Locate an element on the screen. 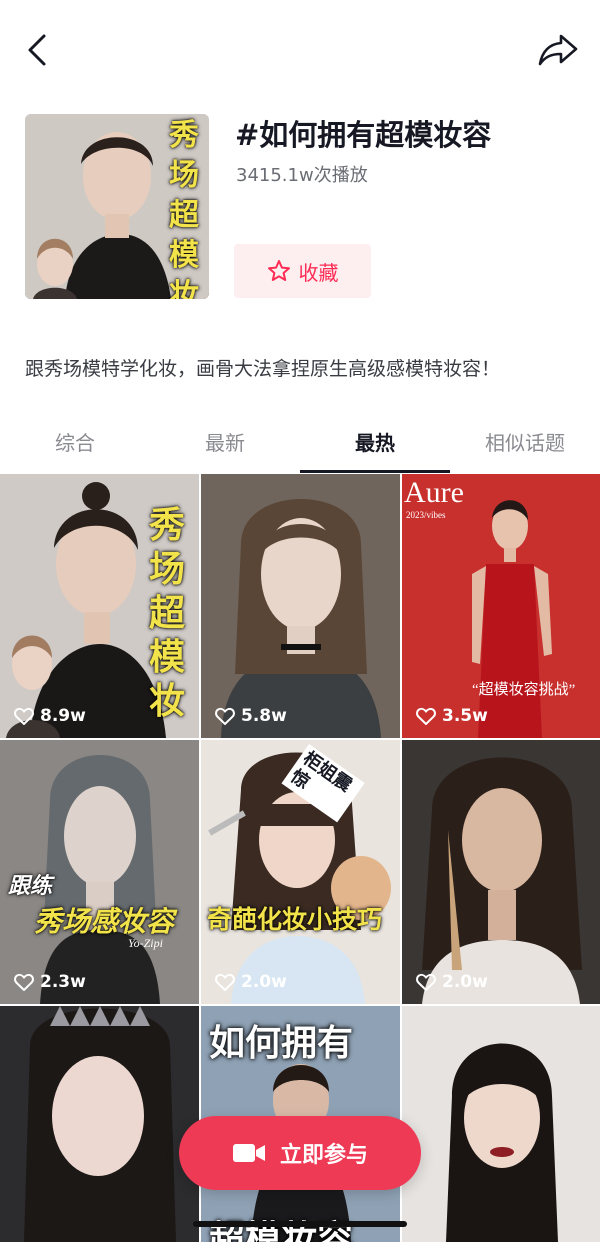 The width and height of the screenshot is (600, 1242). like-count: 2.3w is located at coordinates (50, 982).